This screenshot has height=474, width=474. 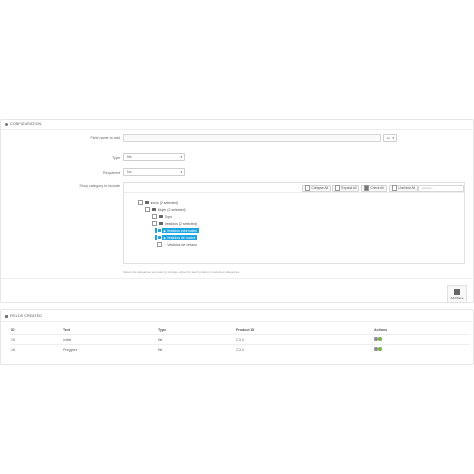 What do you see at coordinates (381, 330) in the screenshot?
I see `col-actions: Actions` at bounding box center [381, 330].